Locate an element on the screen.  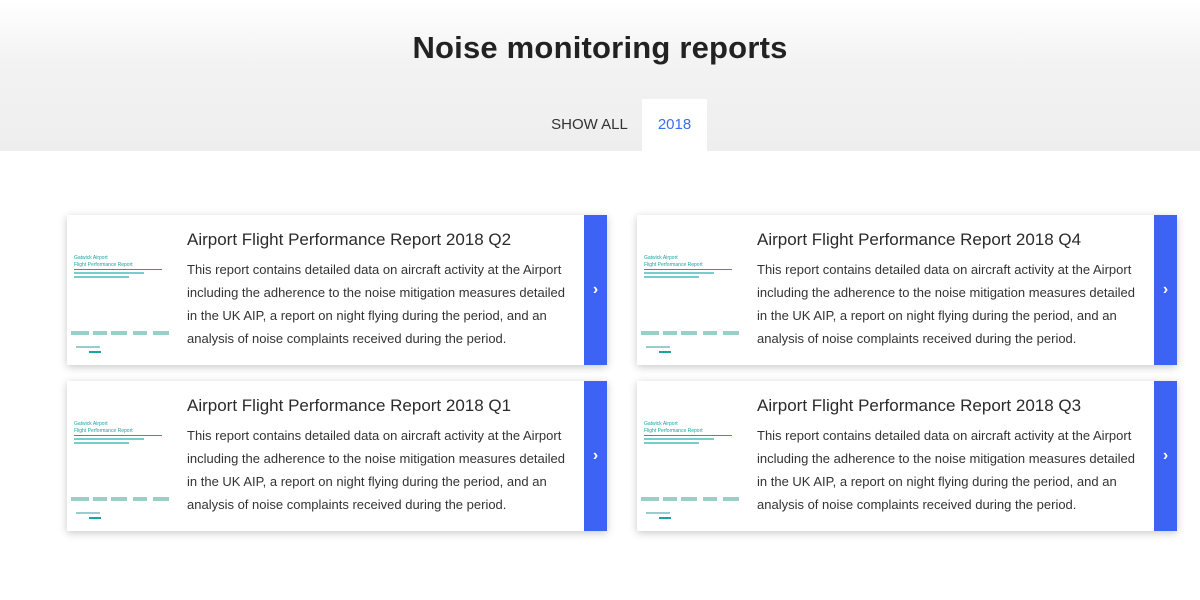
tab-2018: 2018 is located at coordinates (674, 125).